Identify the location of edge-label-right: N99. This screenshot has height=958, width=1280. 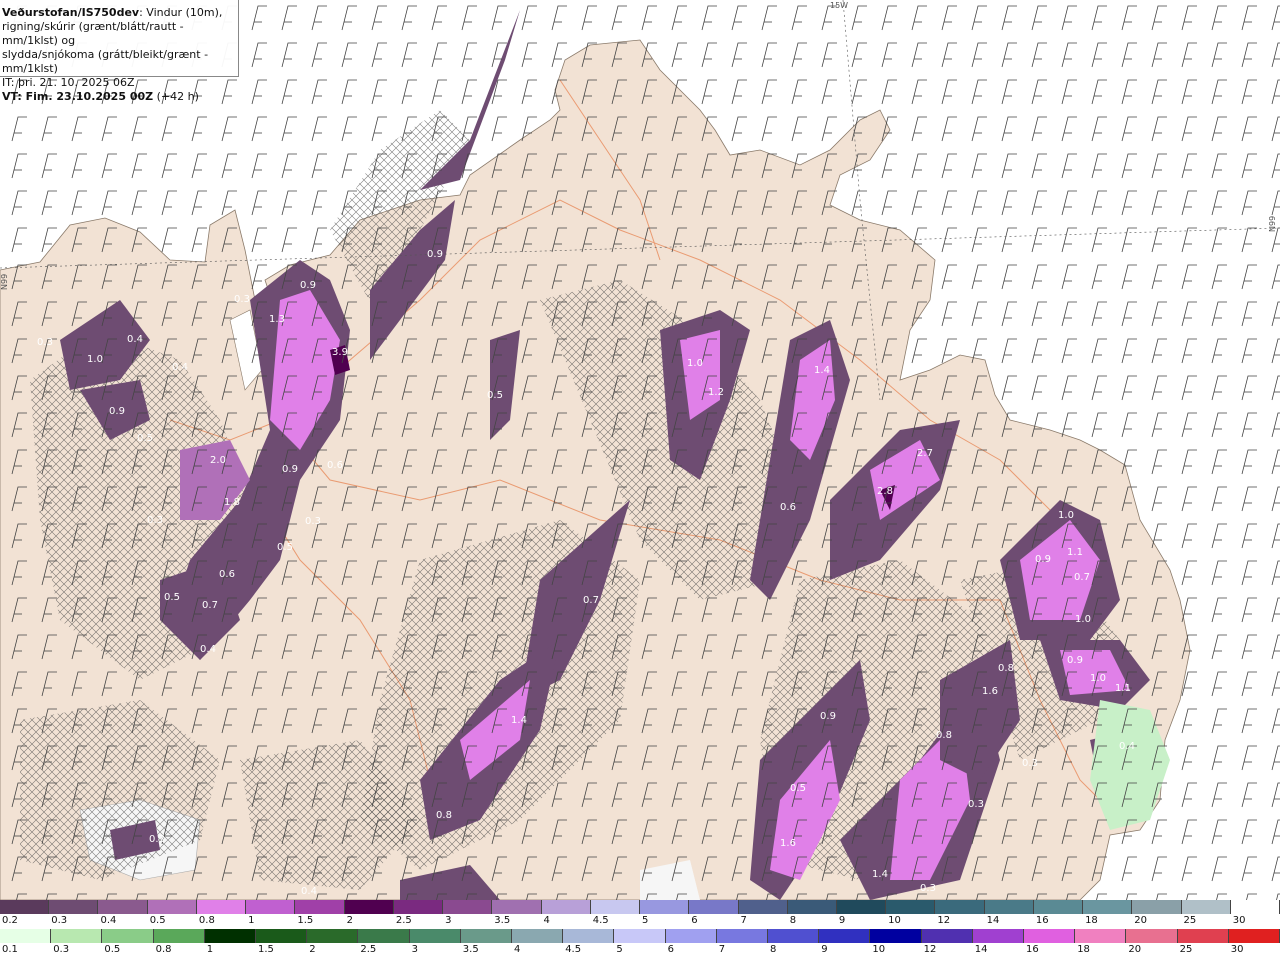
(1272, 223).